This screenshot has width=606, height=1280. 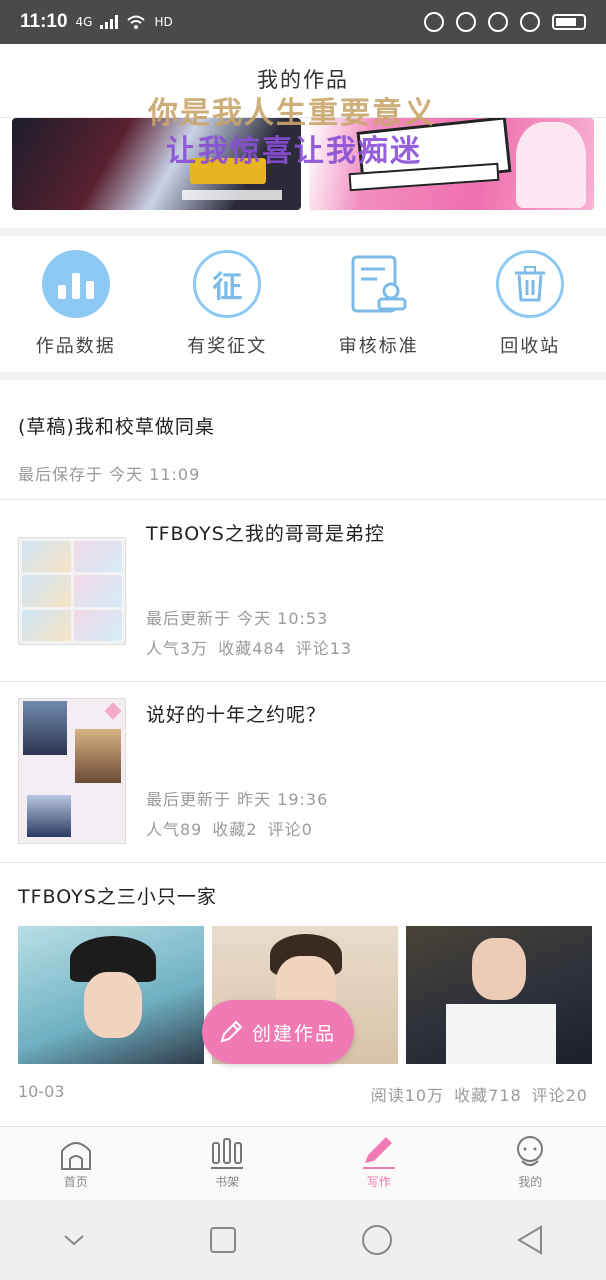 I want to click on quick-action-trash: 回收站, so click(x=530, y=304).